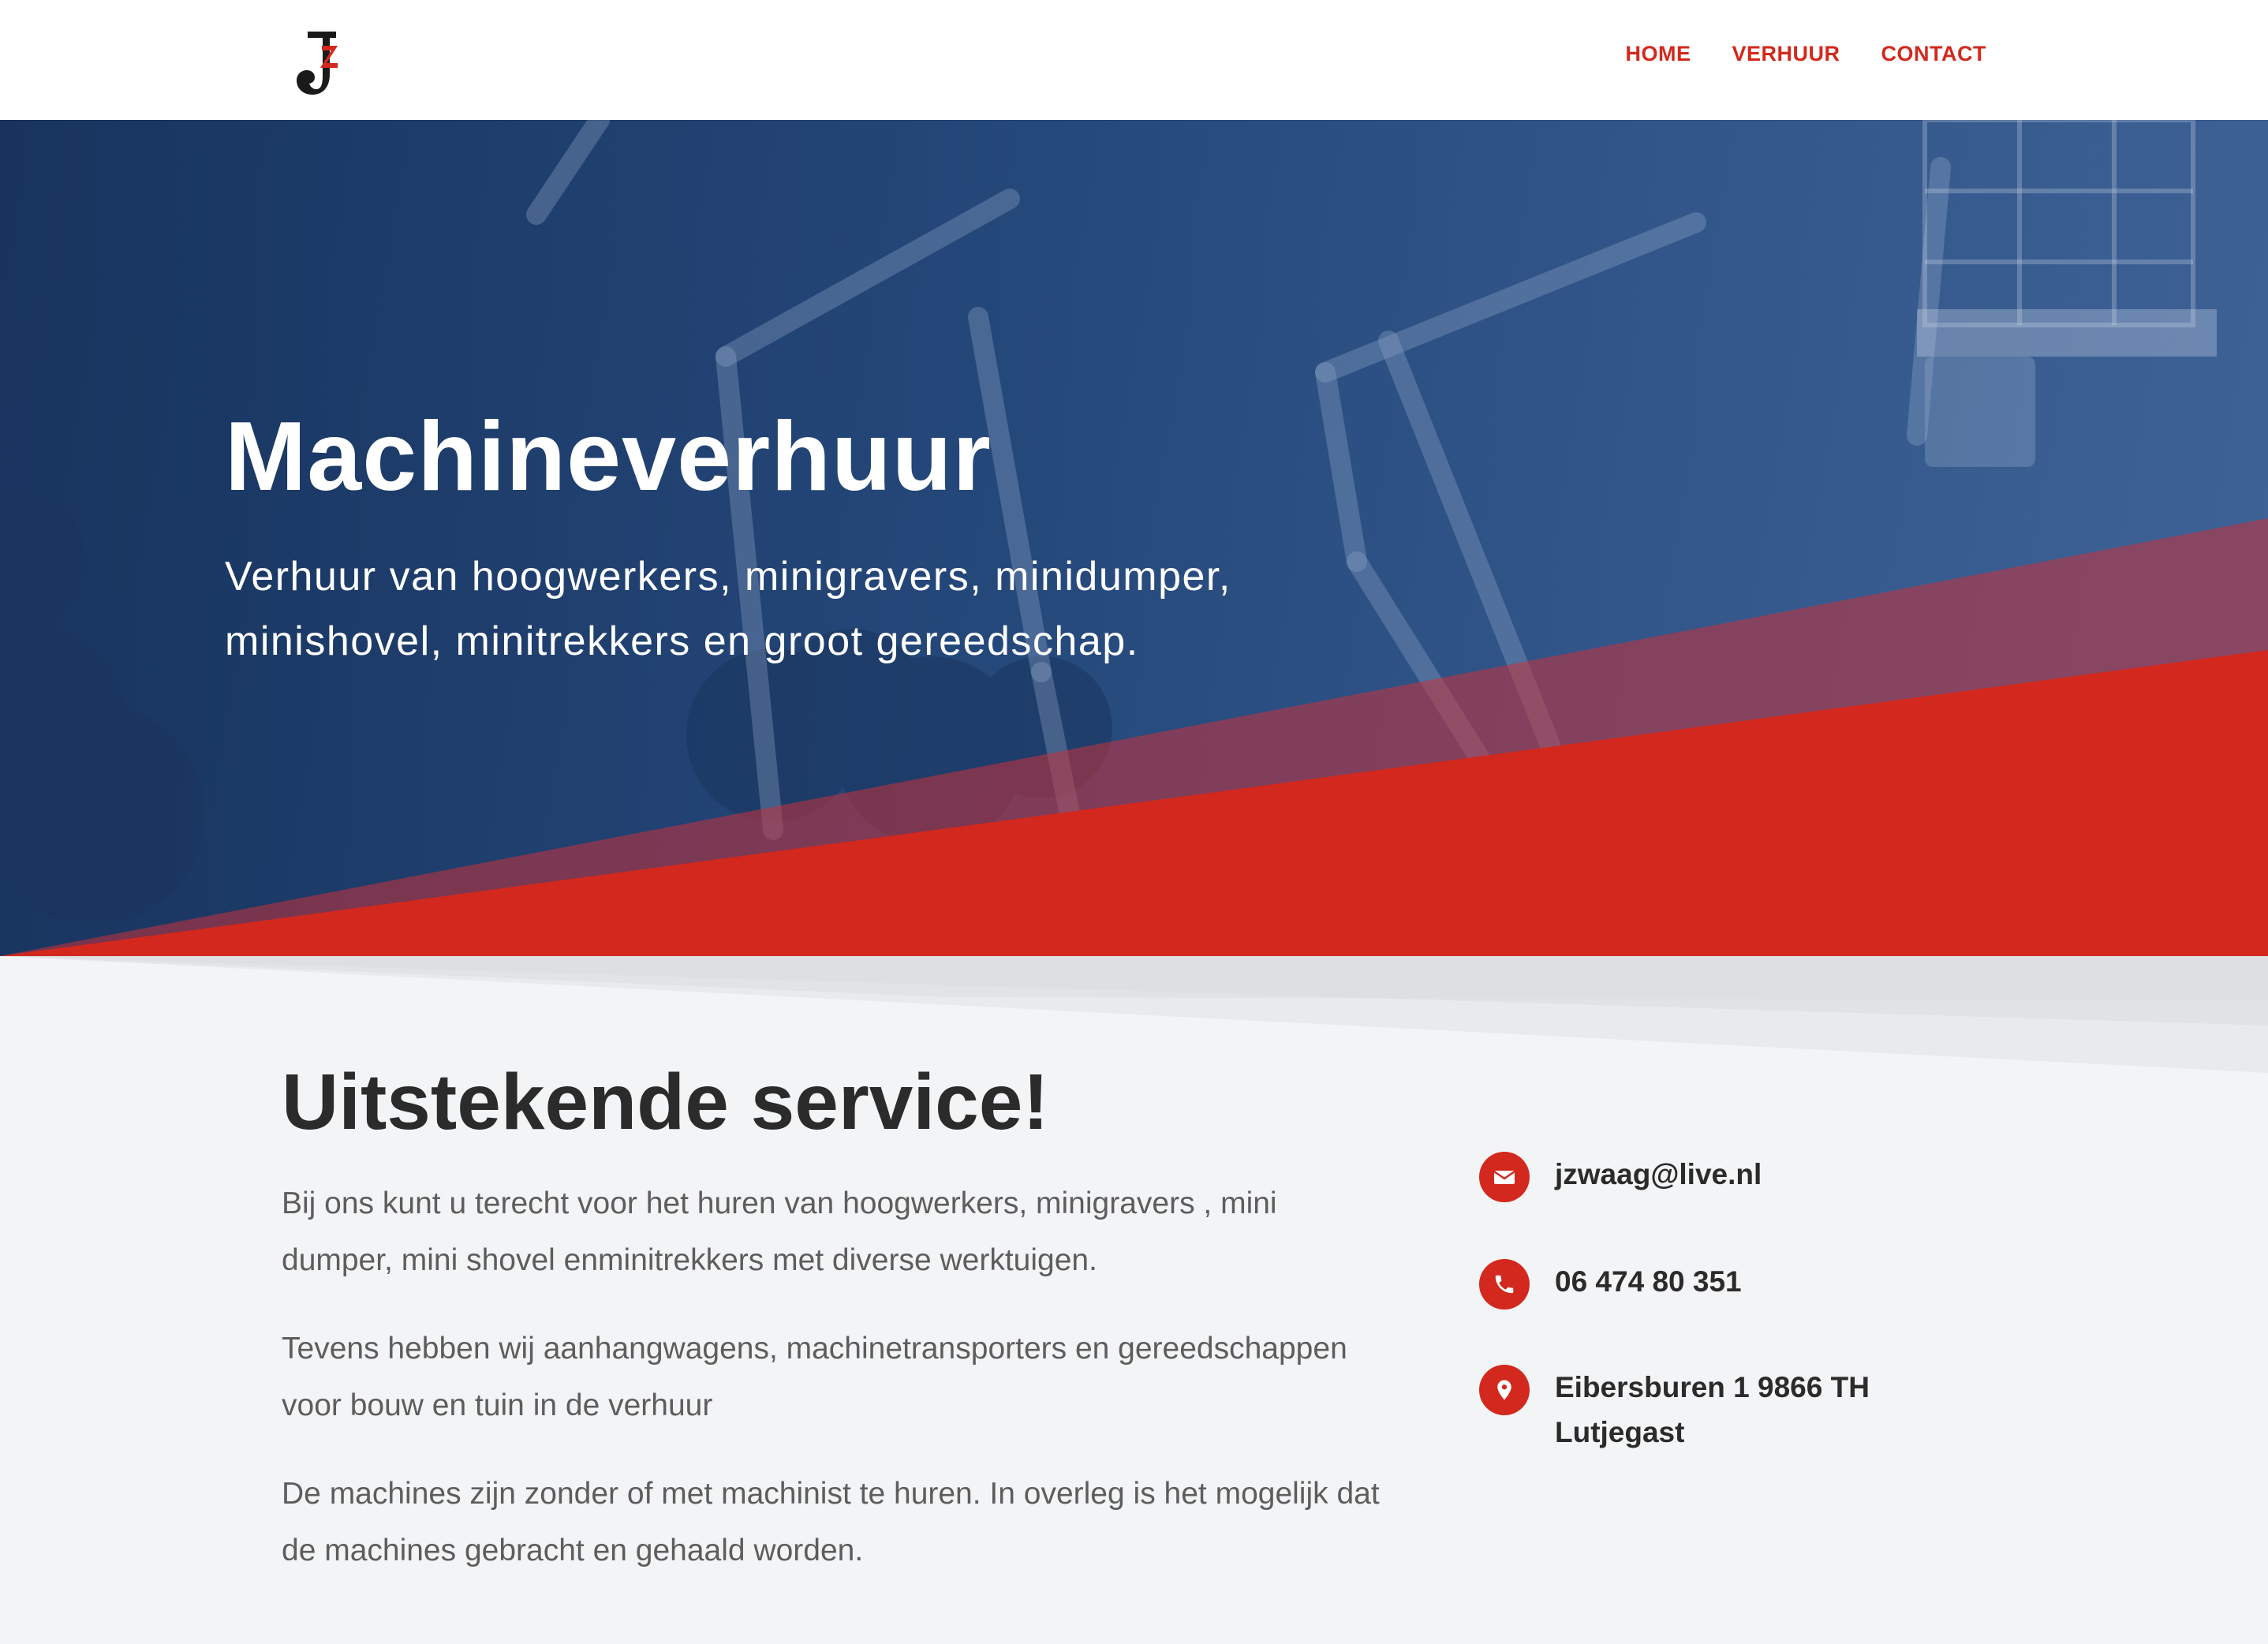 This screenshot has height=1644, width=2268. I want to click on hero-title: Machineverhuur, so click(609, 456).